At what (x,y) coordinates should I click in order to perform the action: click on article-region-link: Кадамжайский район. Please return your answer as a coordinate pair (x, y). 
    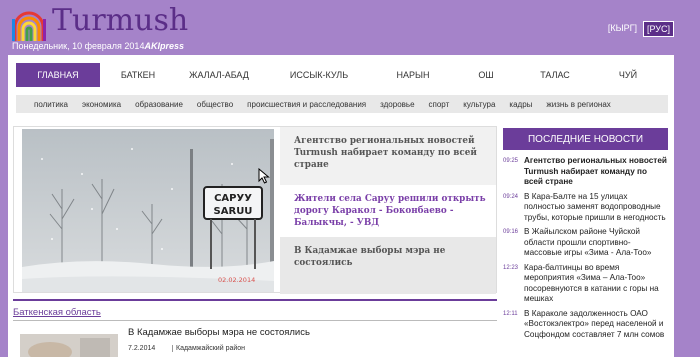
    Looking at the image, I should click on (208, 348).